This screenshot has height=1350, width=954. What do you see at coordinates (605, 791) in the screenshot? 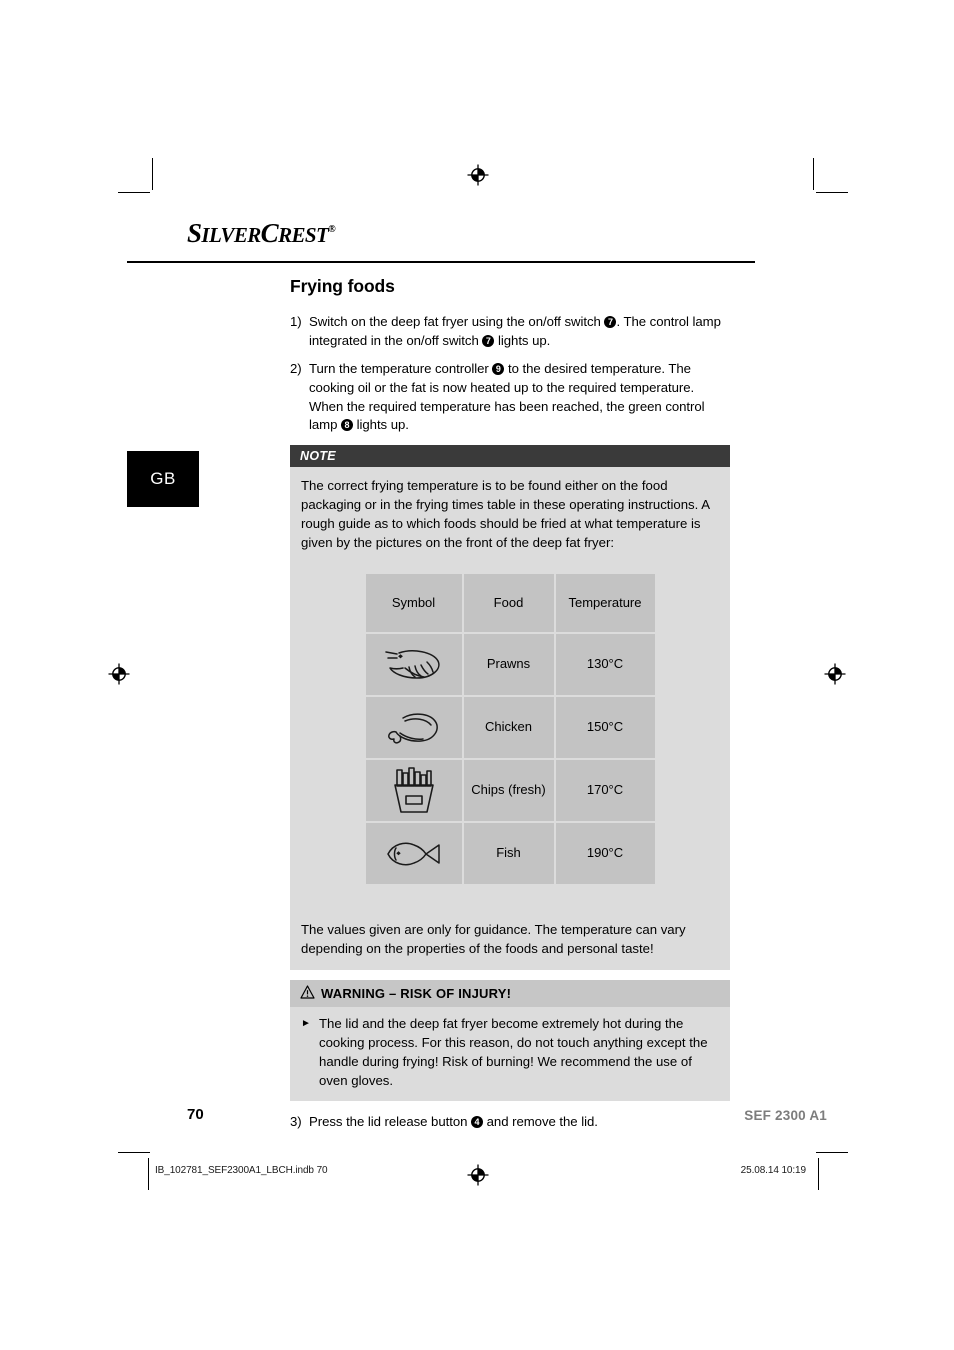
I see `cell-temperature: 170°C` at bounding box center [605, 791].